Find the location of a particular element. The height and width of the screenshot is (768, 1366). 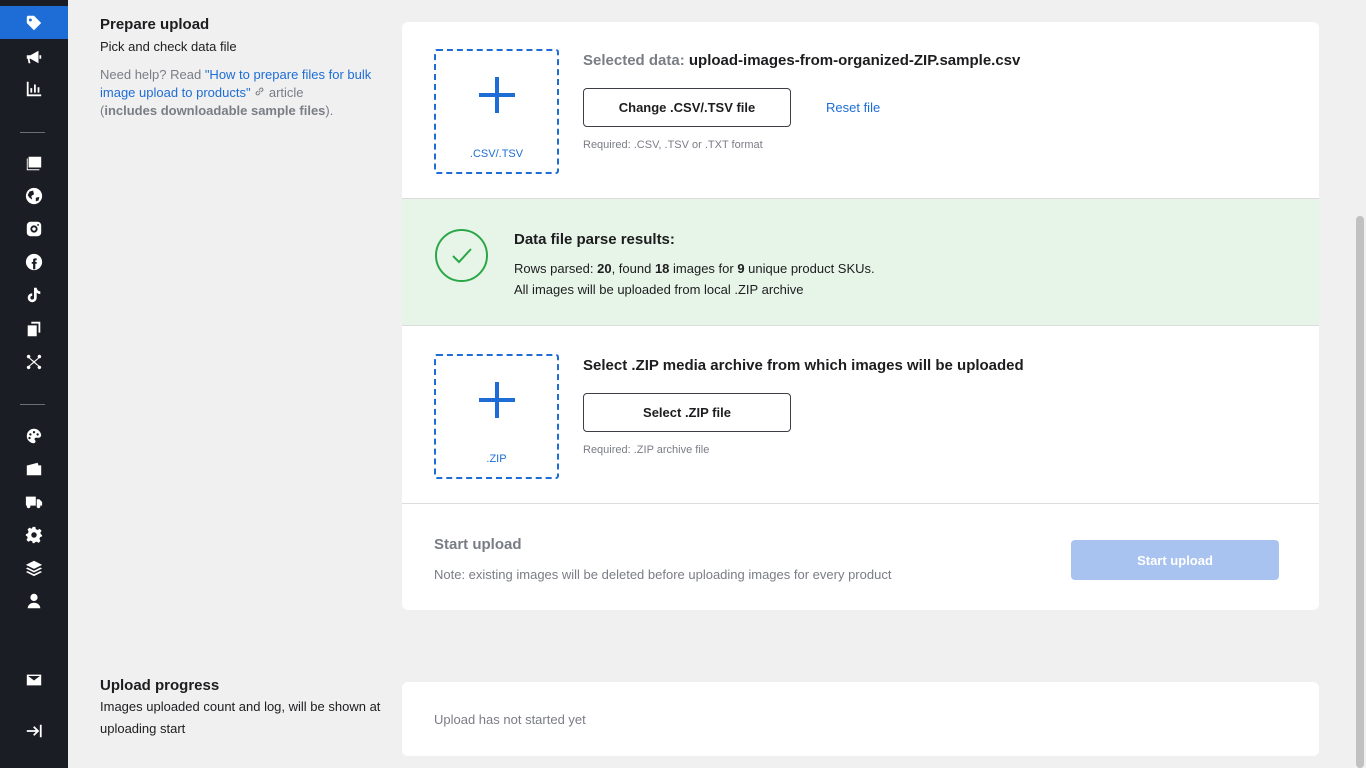

sidebar-item-payment is located at coordinates (34, 468).